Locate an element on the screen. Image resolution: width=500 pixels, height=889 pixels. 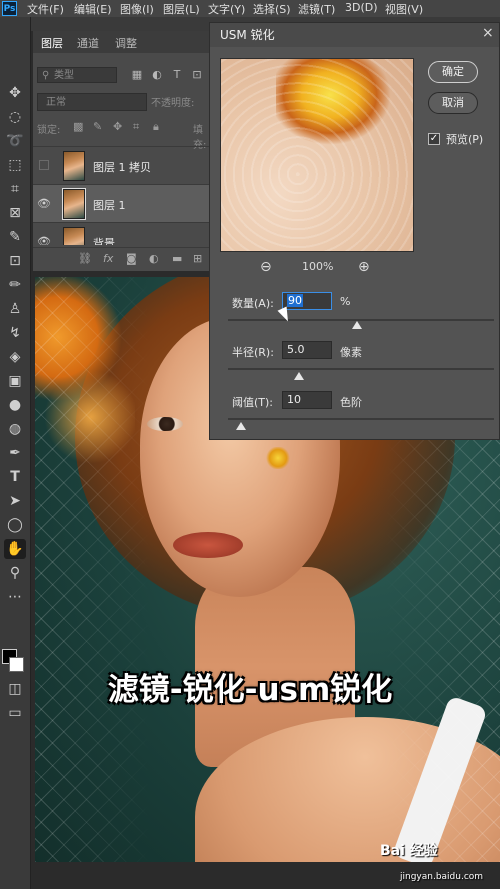
ok-button: 确定 is located at coordinates (453, 72).